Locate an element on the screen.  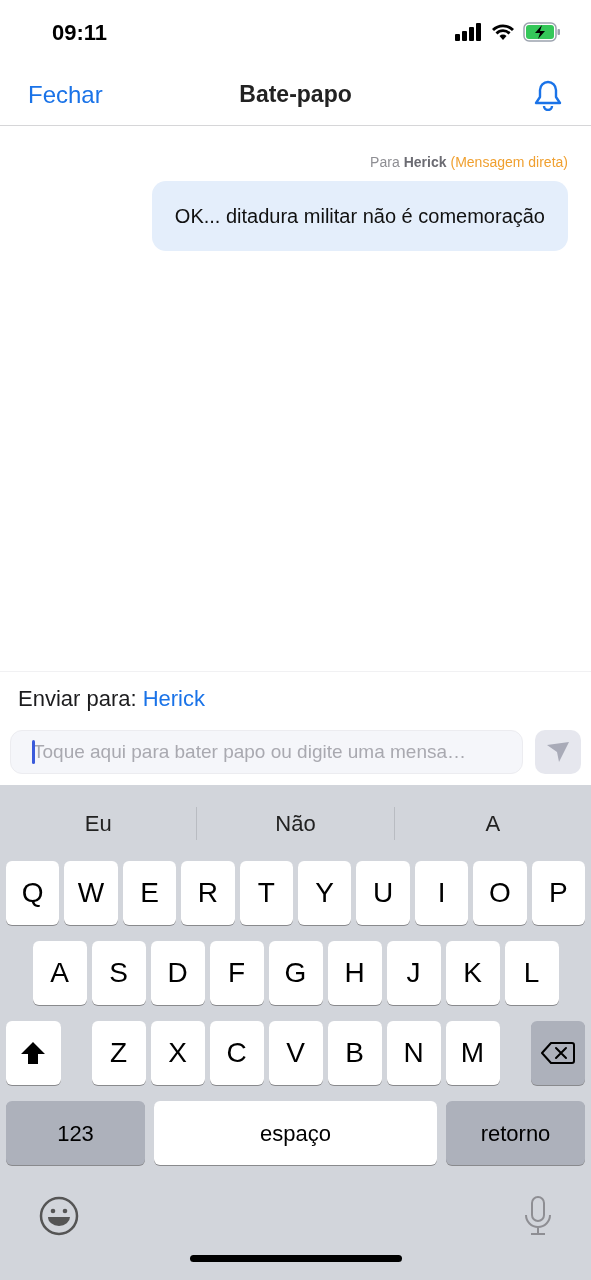
status-time: 09:11 is located at coordinates (80, 32).